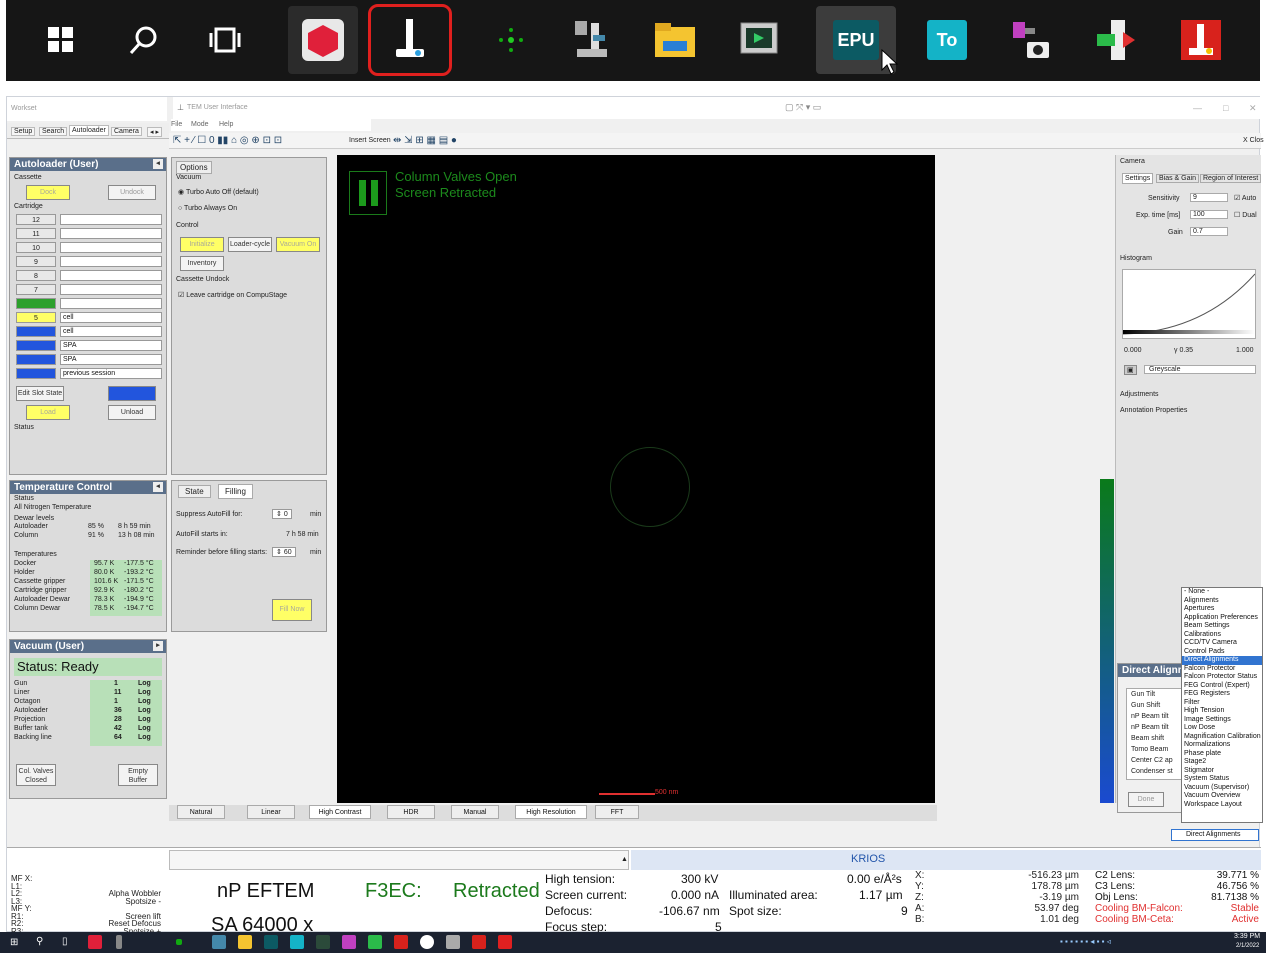 This screenshot has width=1266, height=953. Describe the element at coordinates (201, 812) in the screenshot. I see `tab-natural: Natural` at that location.